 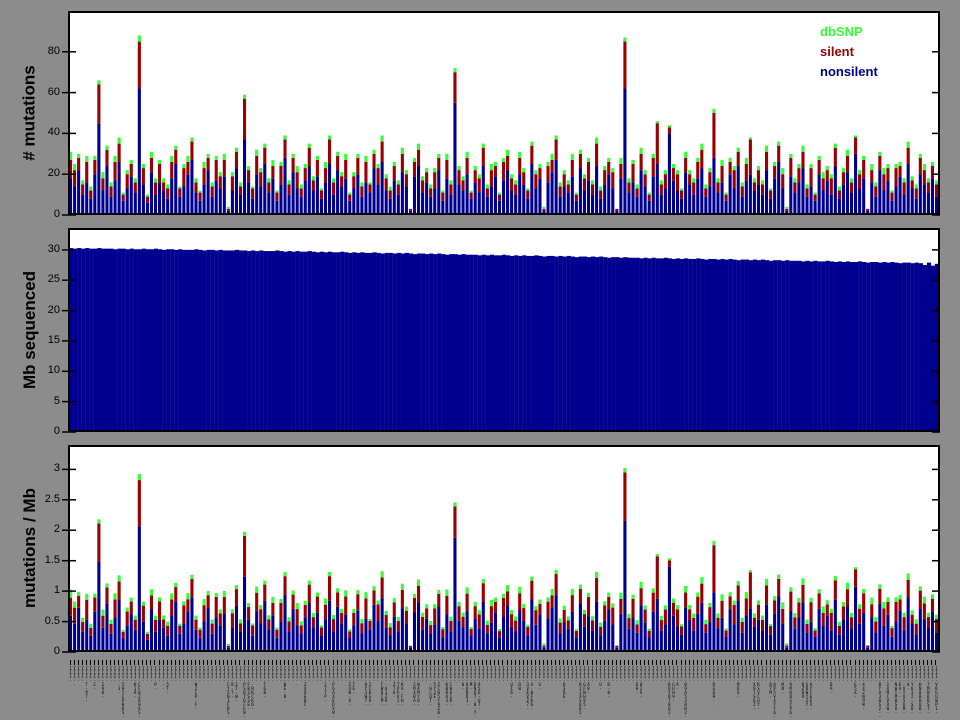 What do you see at coordinates (849, 52) in the screenshot?
I see `legend: dbSNP silent nonsilent` at bounding box center [849, 52].